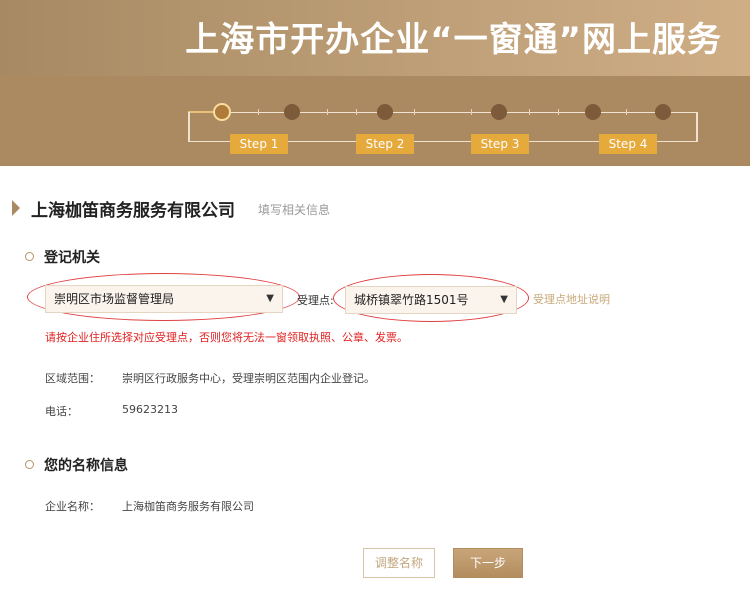  What do you see at coordinates (443, 112) in the screenshot?
I see `progress-track` at bounding box center [443, 112].